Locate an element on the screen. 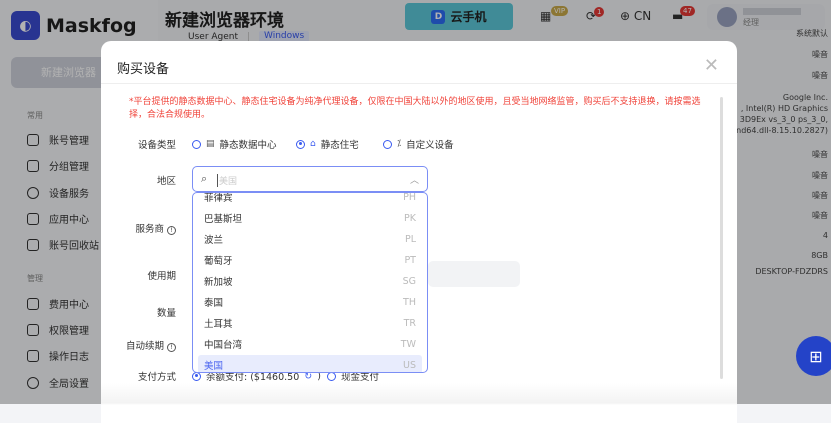  region-placeholder: 美国 is located at coordinates (227, 180).